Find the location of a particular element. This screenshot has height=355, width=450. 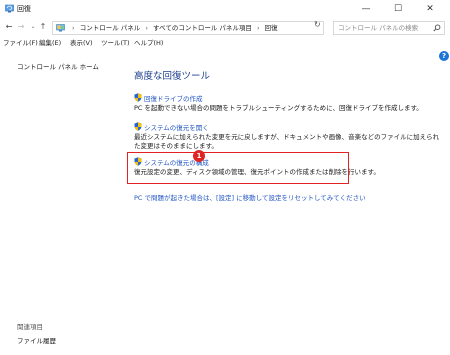

search-input: コントロール パネルの検索 is located at coordinates (389, 28).